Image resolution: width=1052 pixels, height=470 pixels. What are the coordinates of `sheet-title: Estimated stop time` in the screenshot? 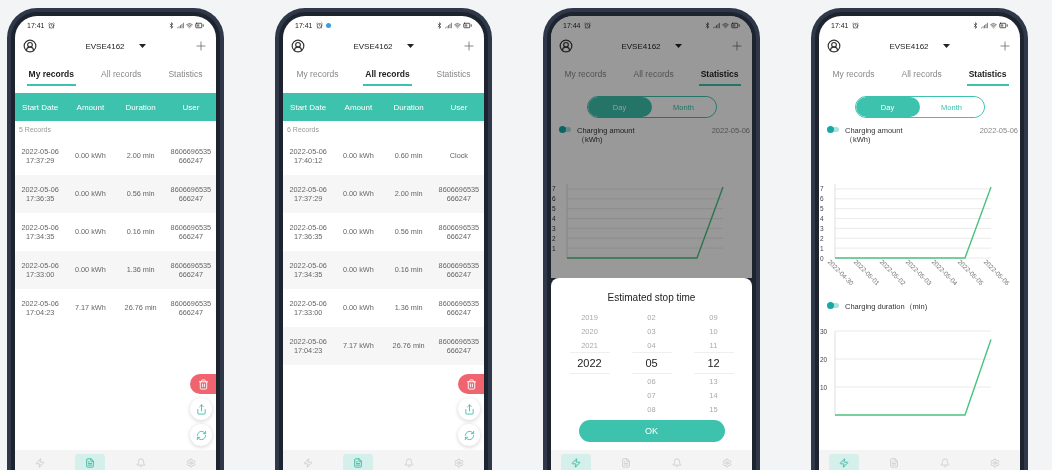 It's located at (651, 298).